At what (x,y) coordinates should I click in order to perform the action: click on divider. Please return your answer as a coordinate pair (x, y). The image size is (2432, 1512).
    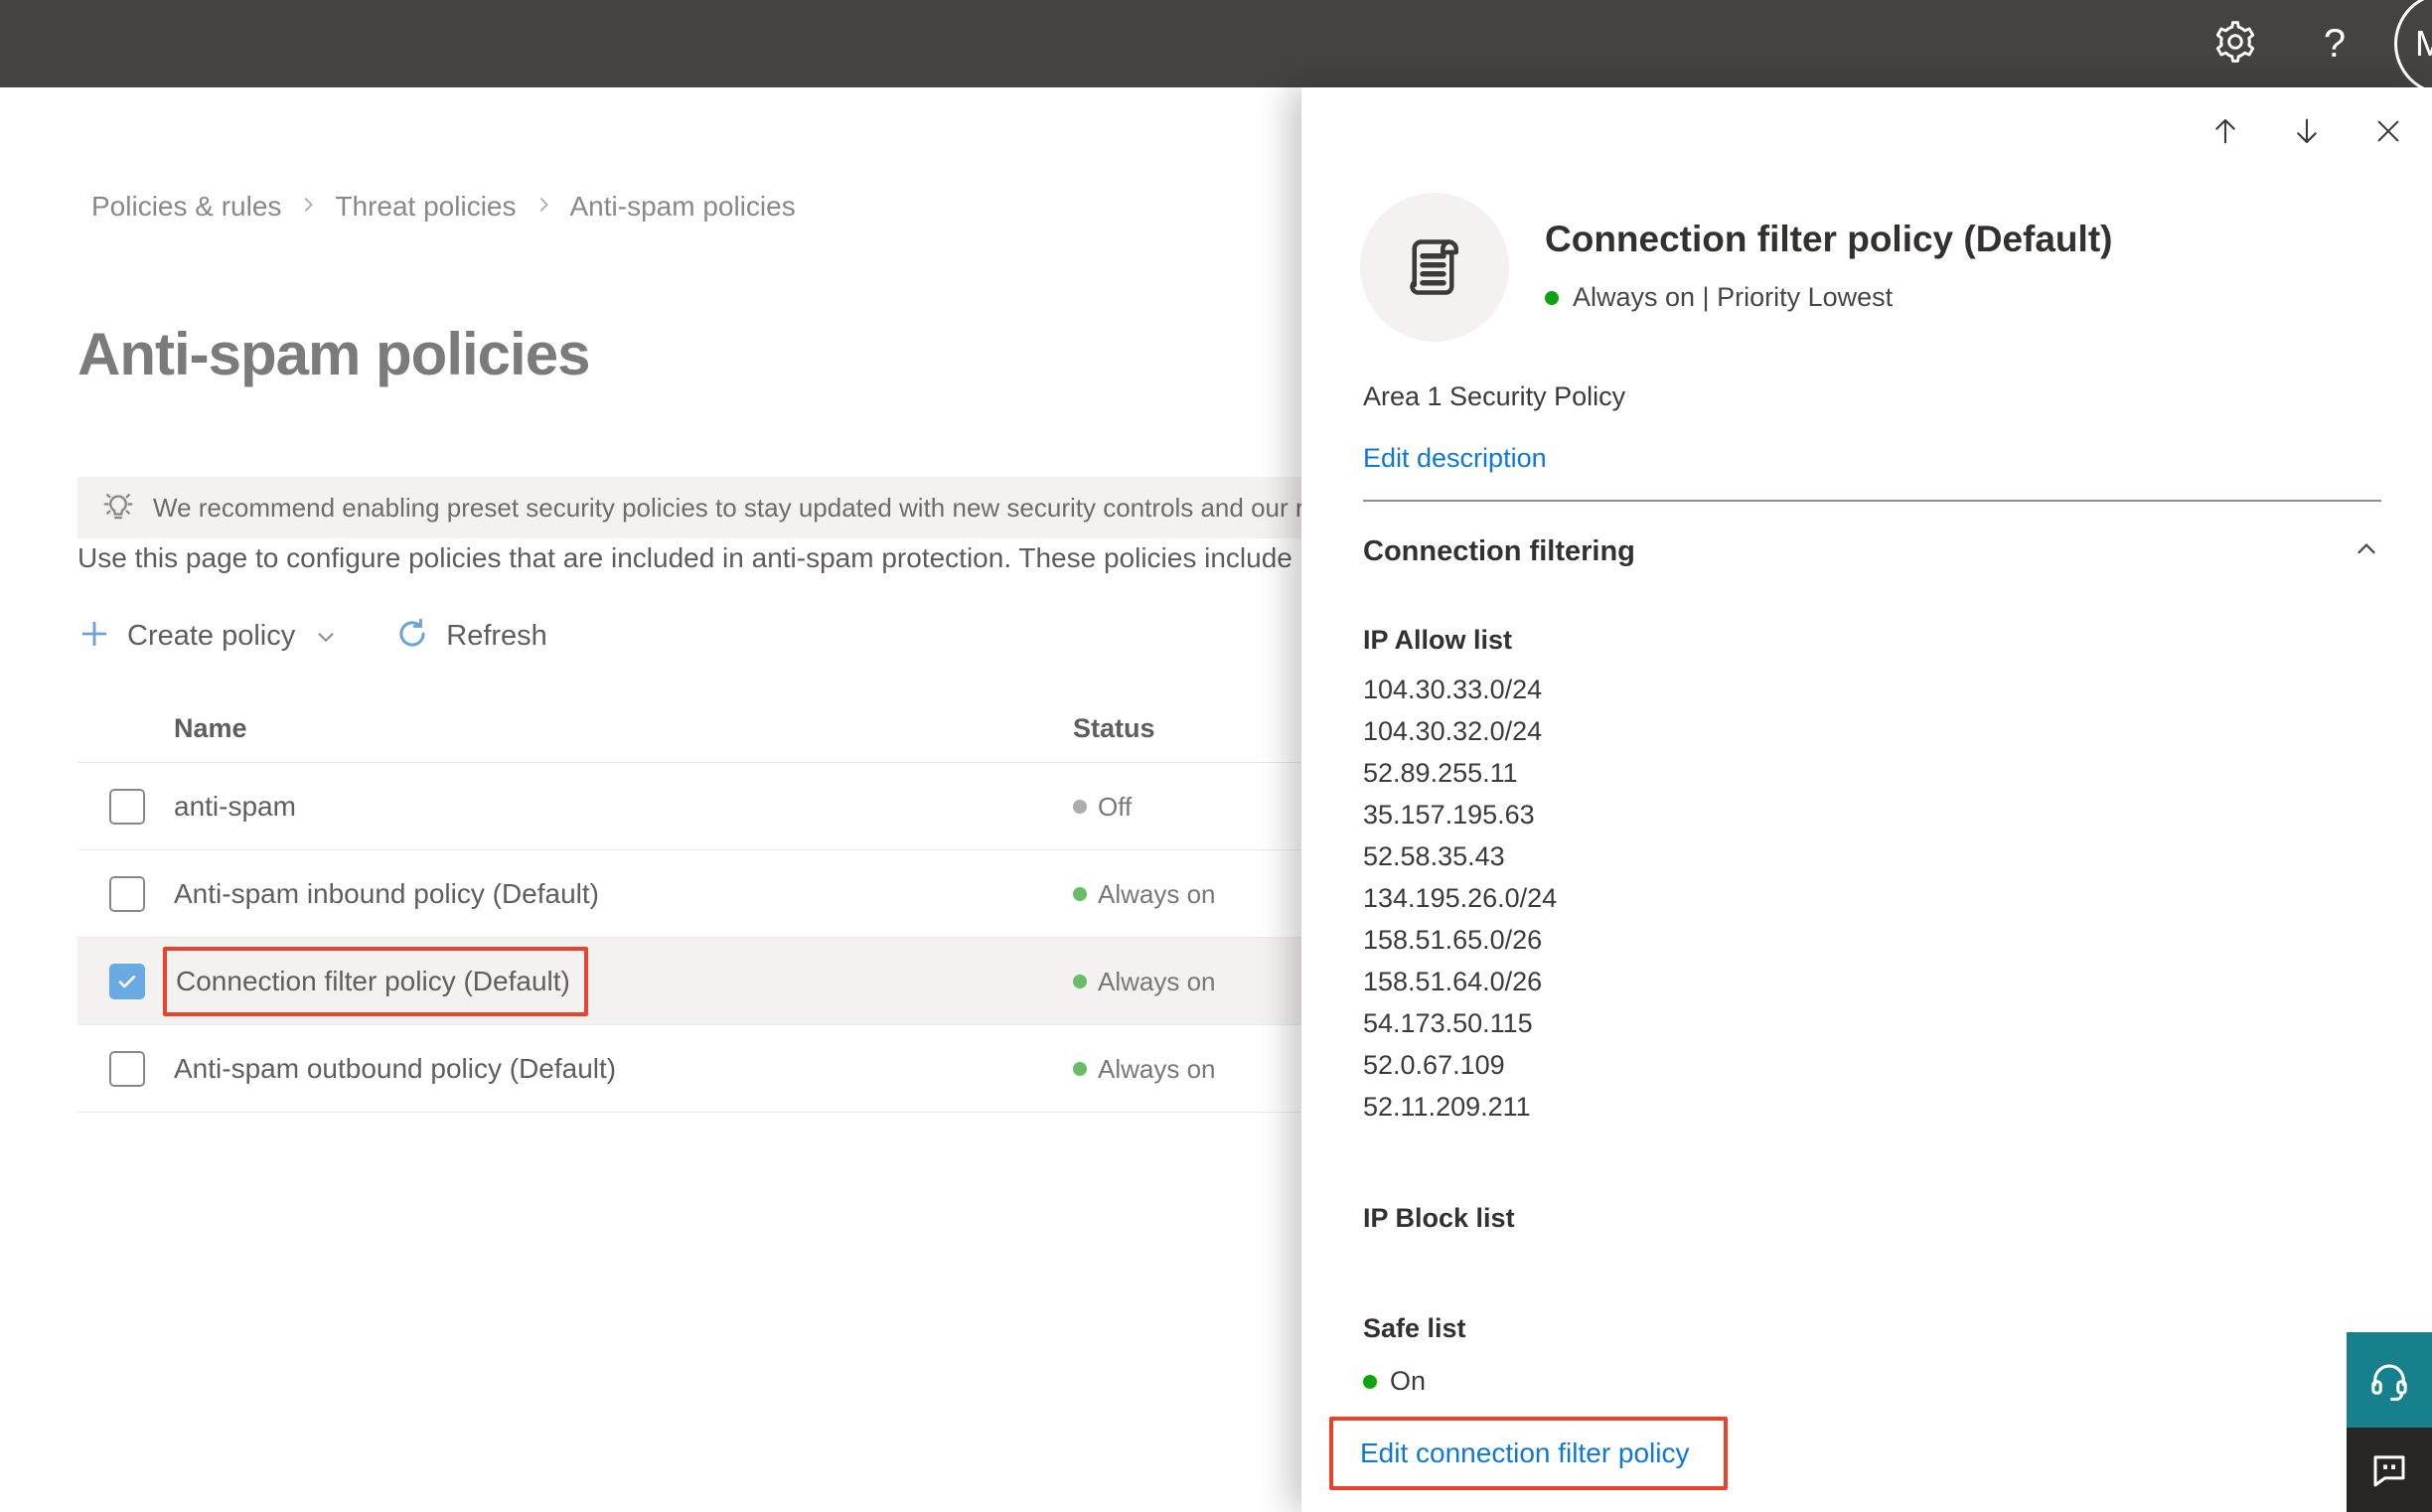
    Looking at the image, I should click on (1872, 501).